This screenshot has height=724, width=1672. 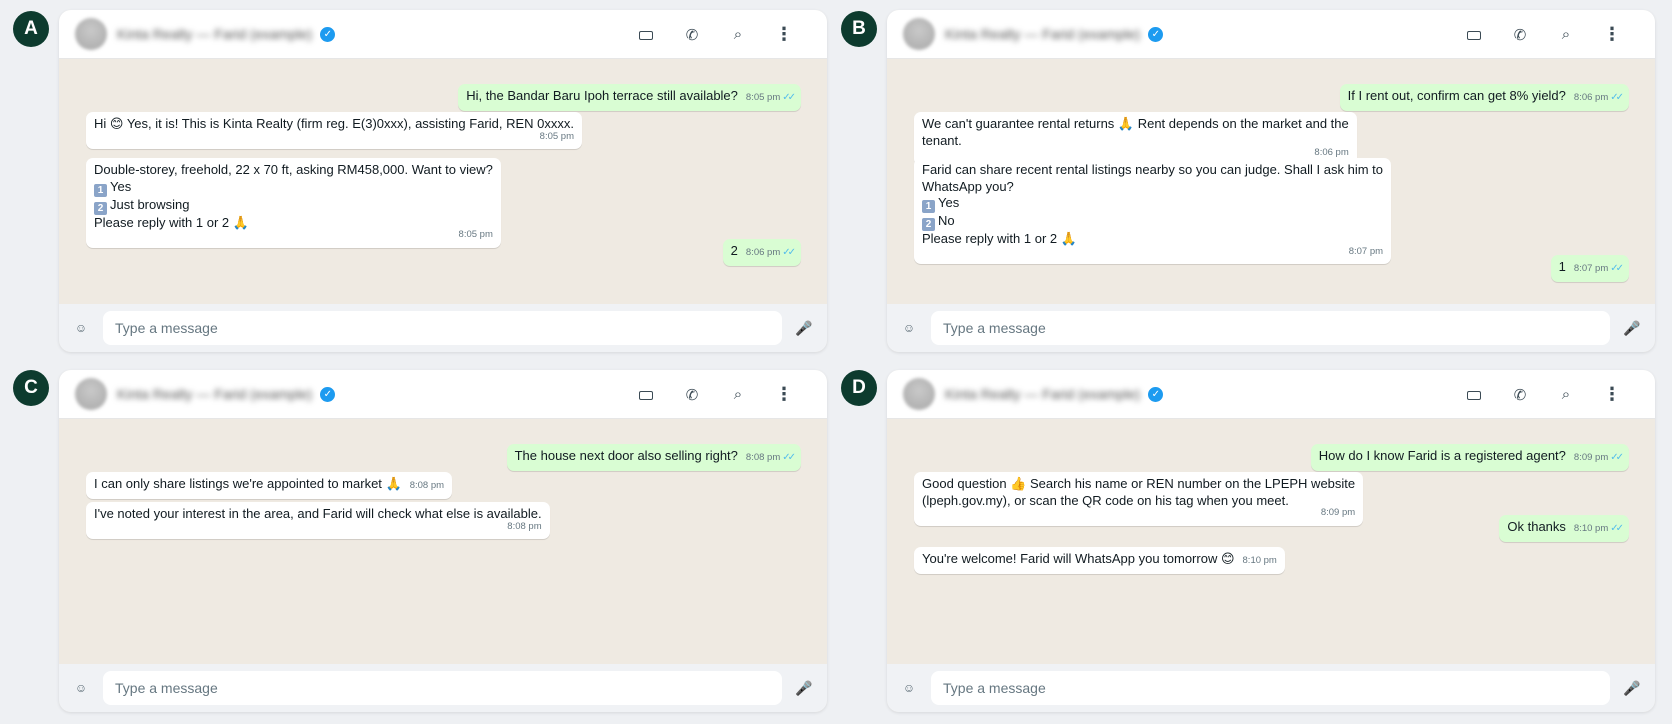 I want to click on timestamp-text: 8:08 pm, so click(x=427, y=485).